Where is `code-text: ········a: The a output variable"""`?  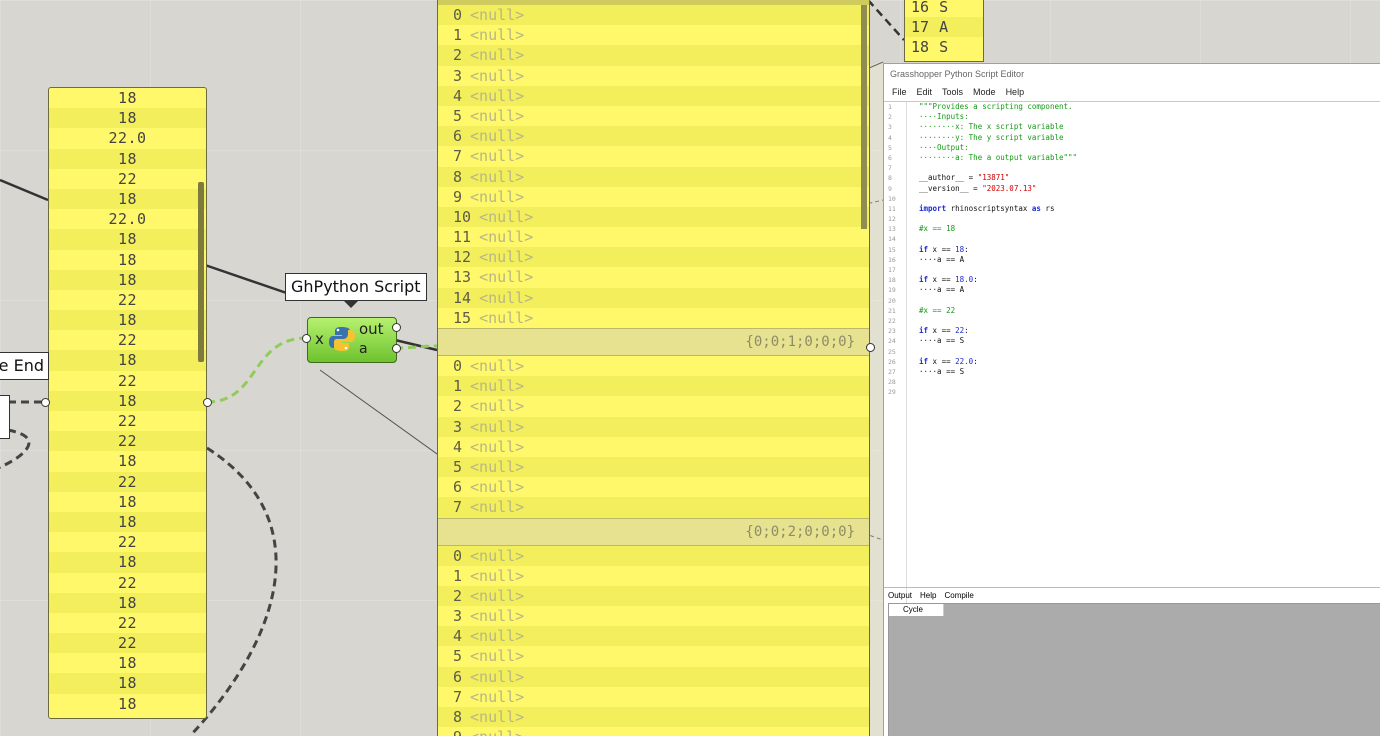
code-text: ········a: The a output variable""" is located at coordinates (998, 157).